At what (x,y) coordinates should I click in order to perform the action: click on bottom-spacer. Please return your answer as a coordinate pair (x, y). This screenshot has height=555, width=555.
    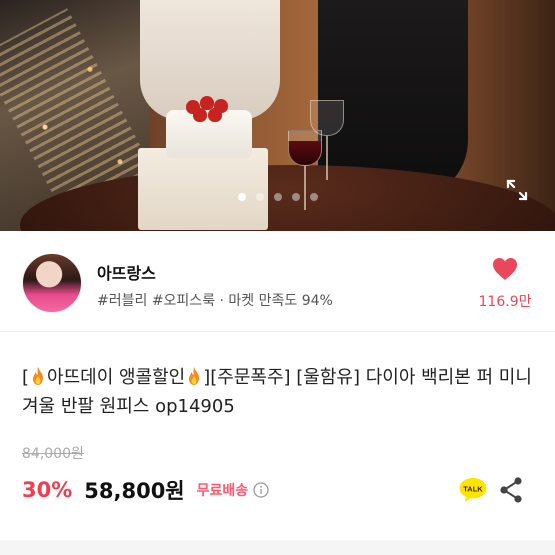
    Looking at the image, I should click on (277, 547).